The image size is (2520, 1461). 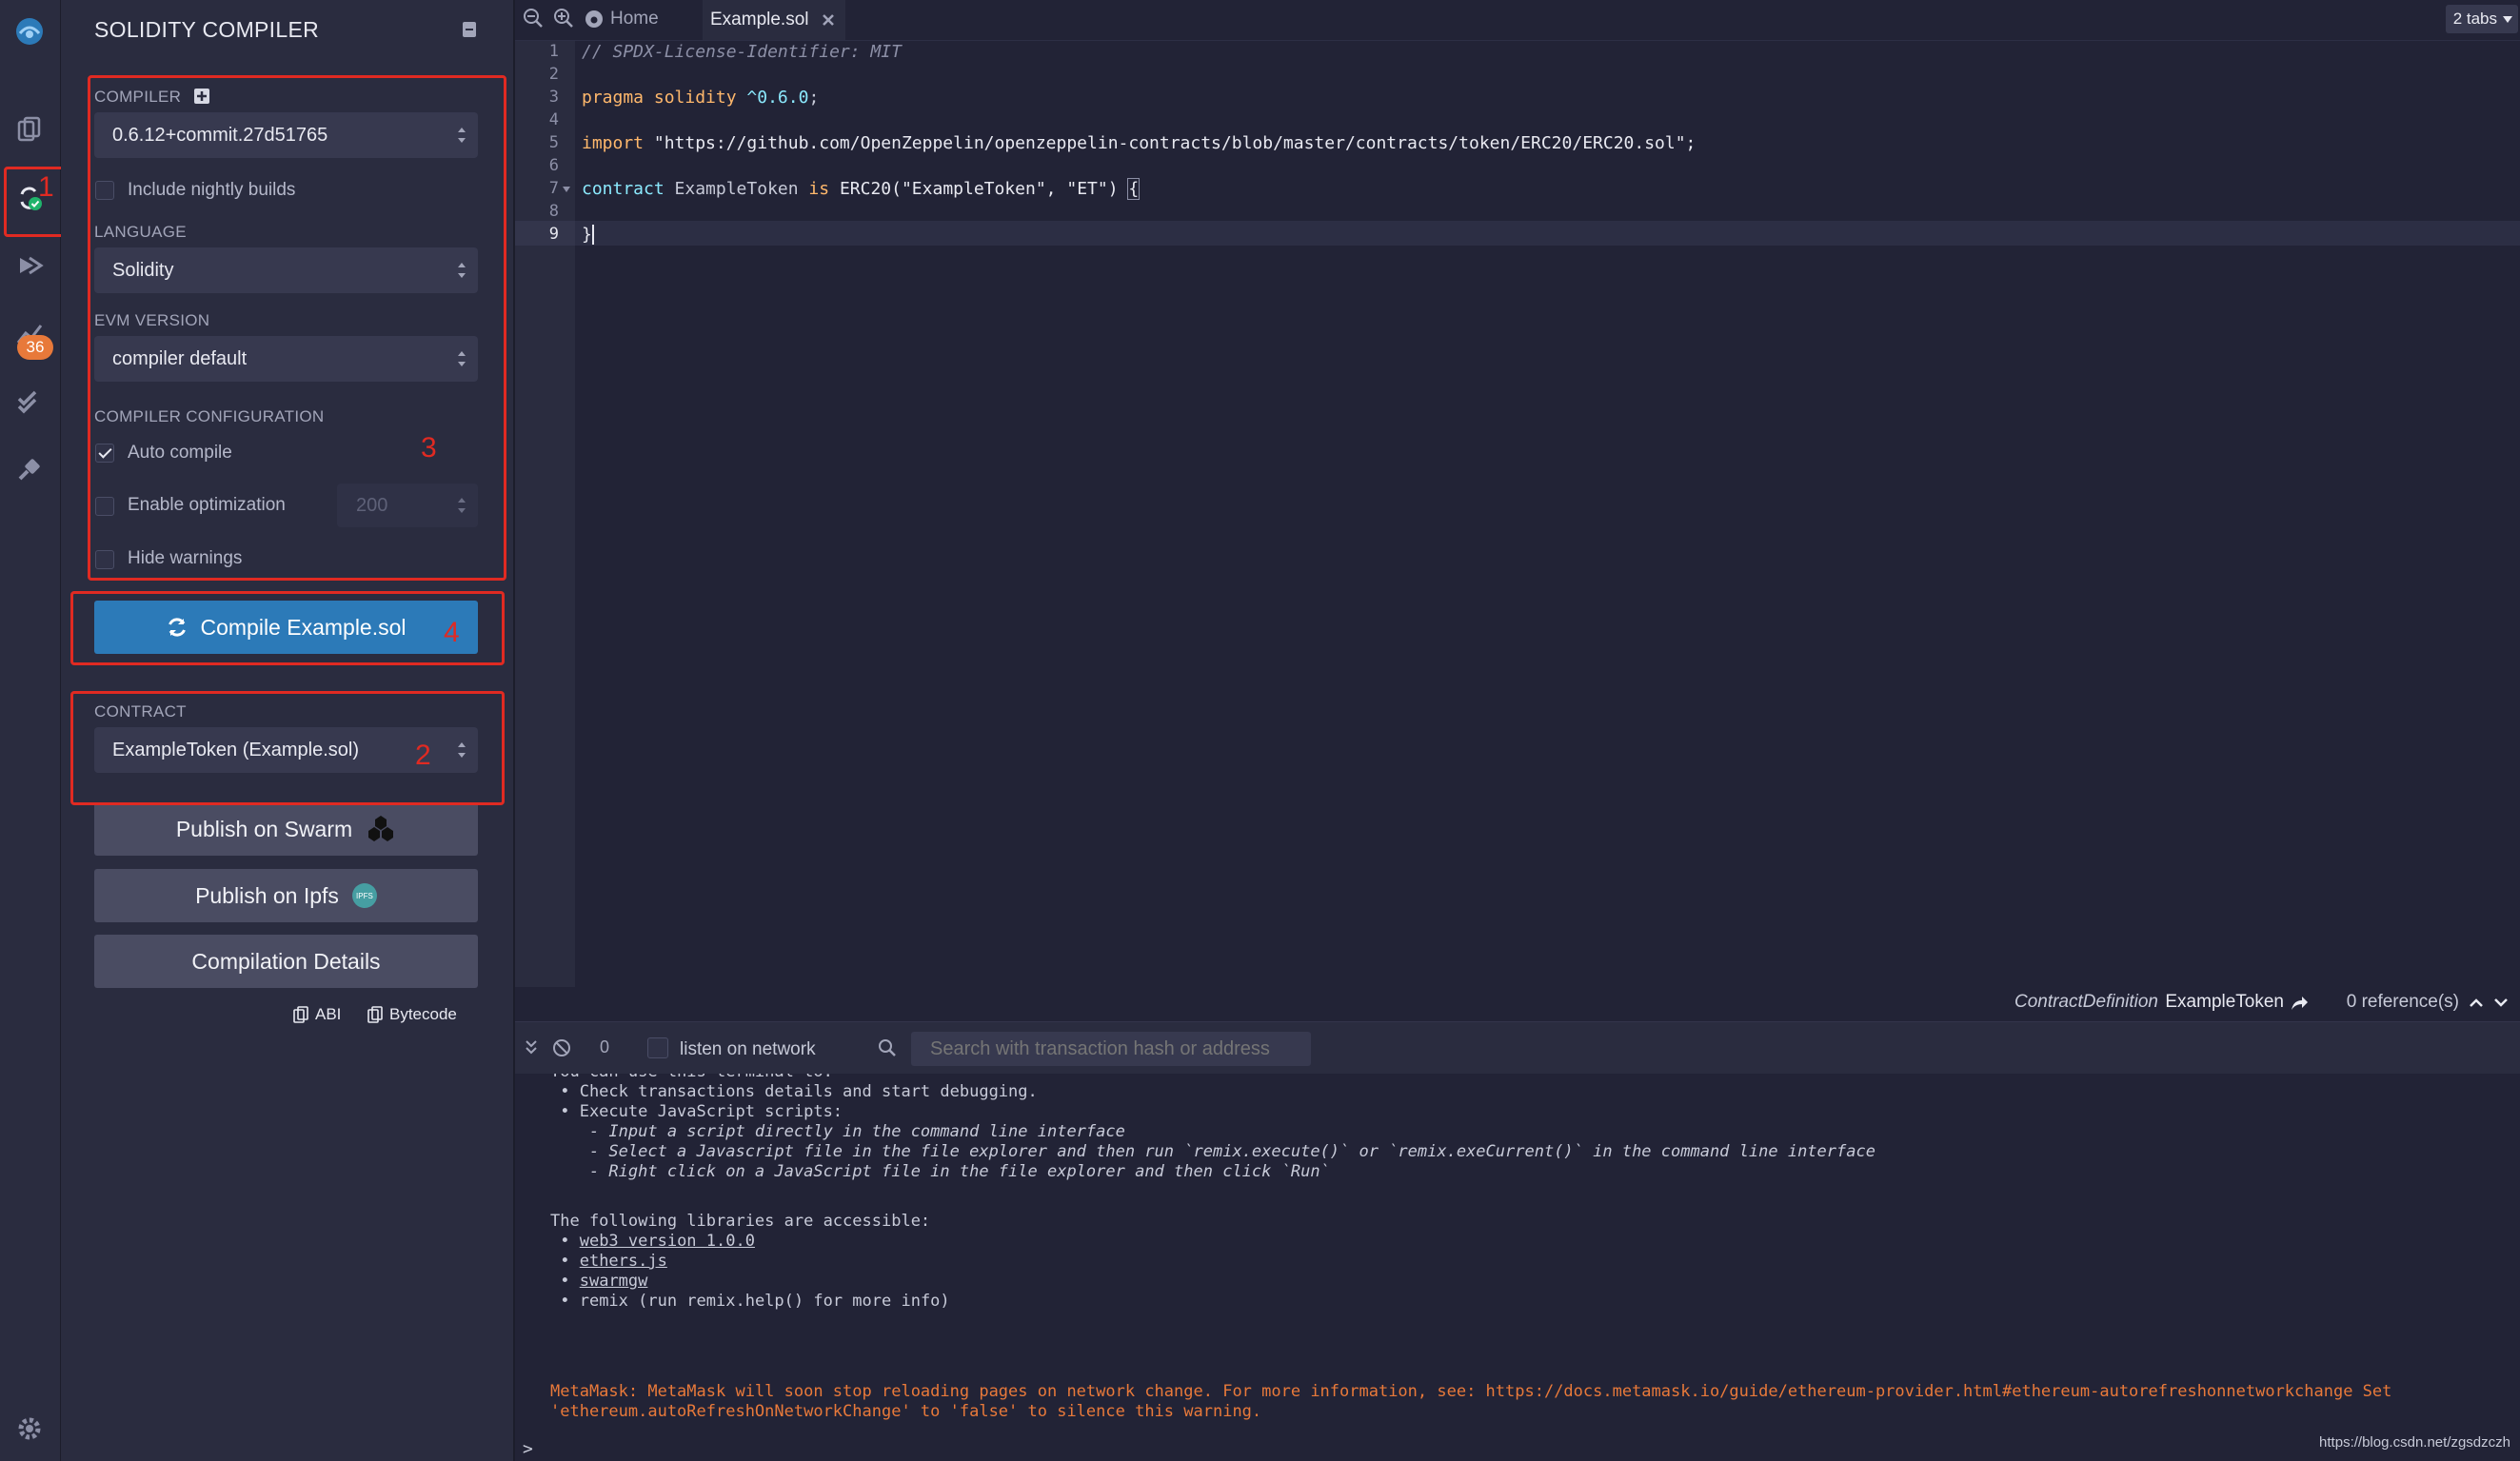 What do you see at coordinates (2086, 1002) in the screenshot?
I see `definition-kind: ContractDefinition` at bounding box center [2086, 1002].